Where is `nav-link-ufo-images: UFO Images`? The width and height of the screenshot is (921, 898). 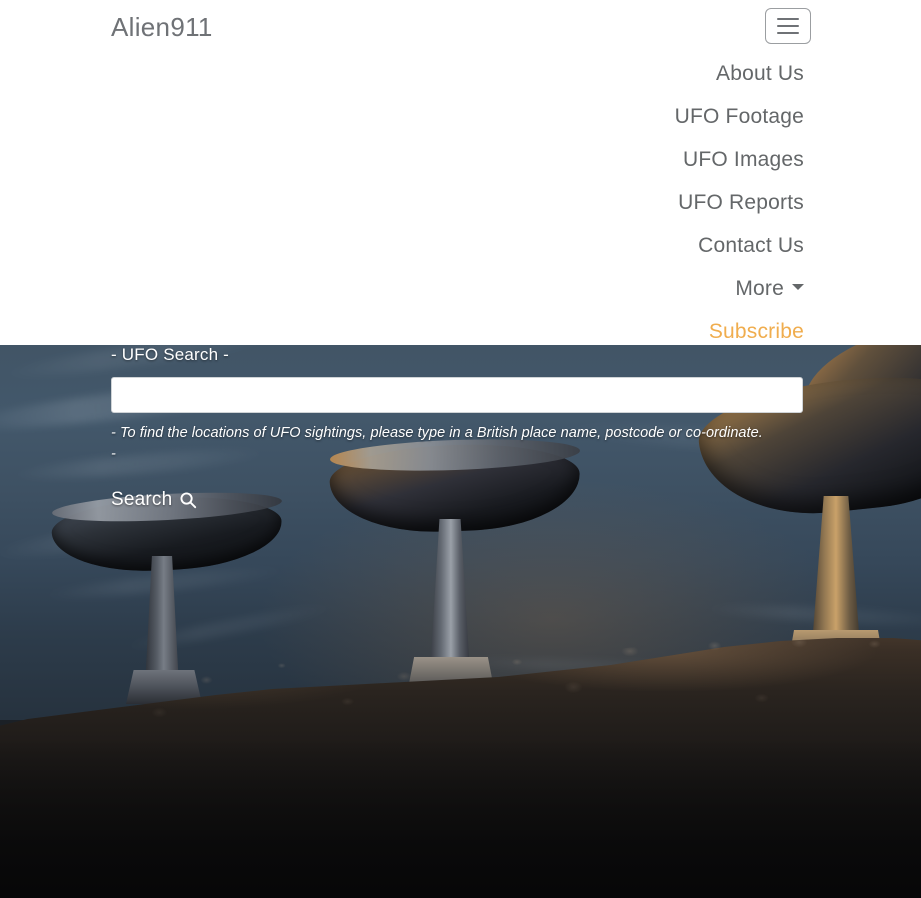
nav-link-ufo-images: UFO Images is located at coordinates (594, 159).